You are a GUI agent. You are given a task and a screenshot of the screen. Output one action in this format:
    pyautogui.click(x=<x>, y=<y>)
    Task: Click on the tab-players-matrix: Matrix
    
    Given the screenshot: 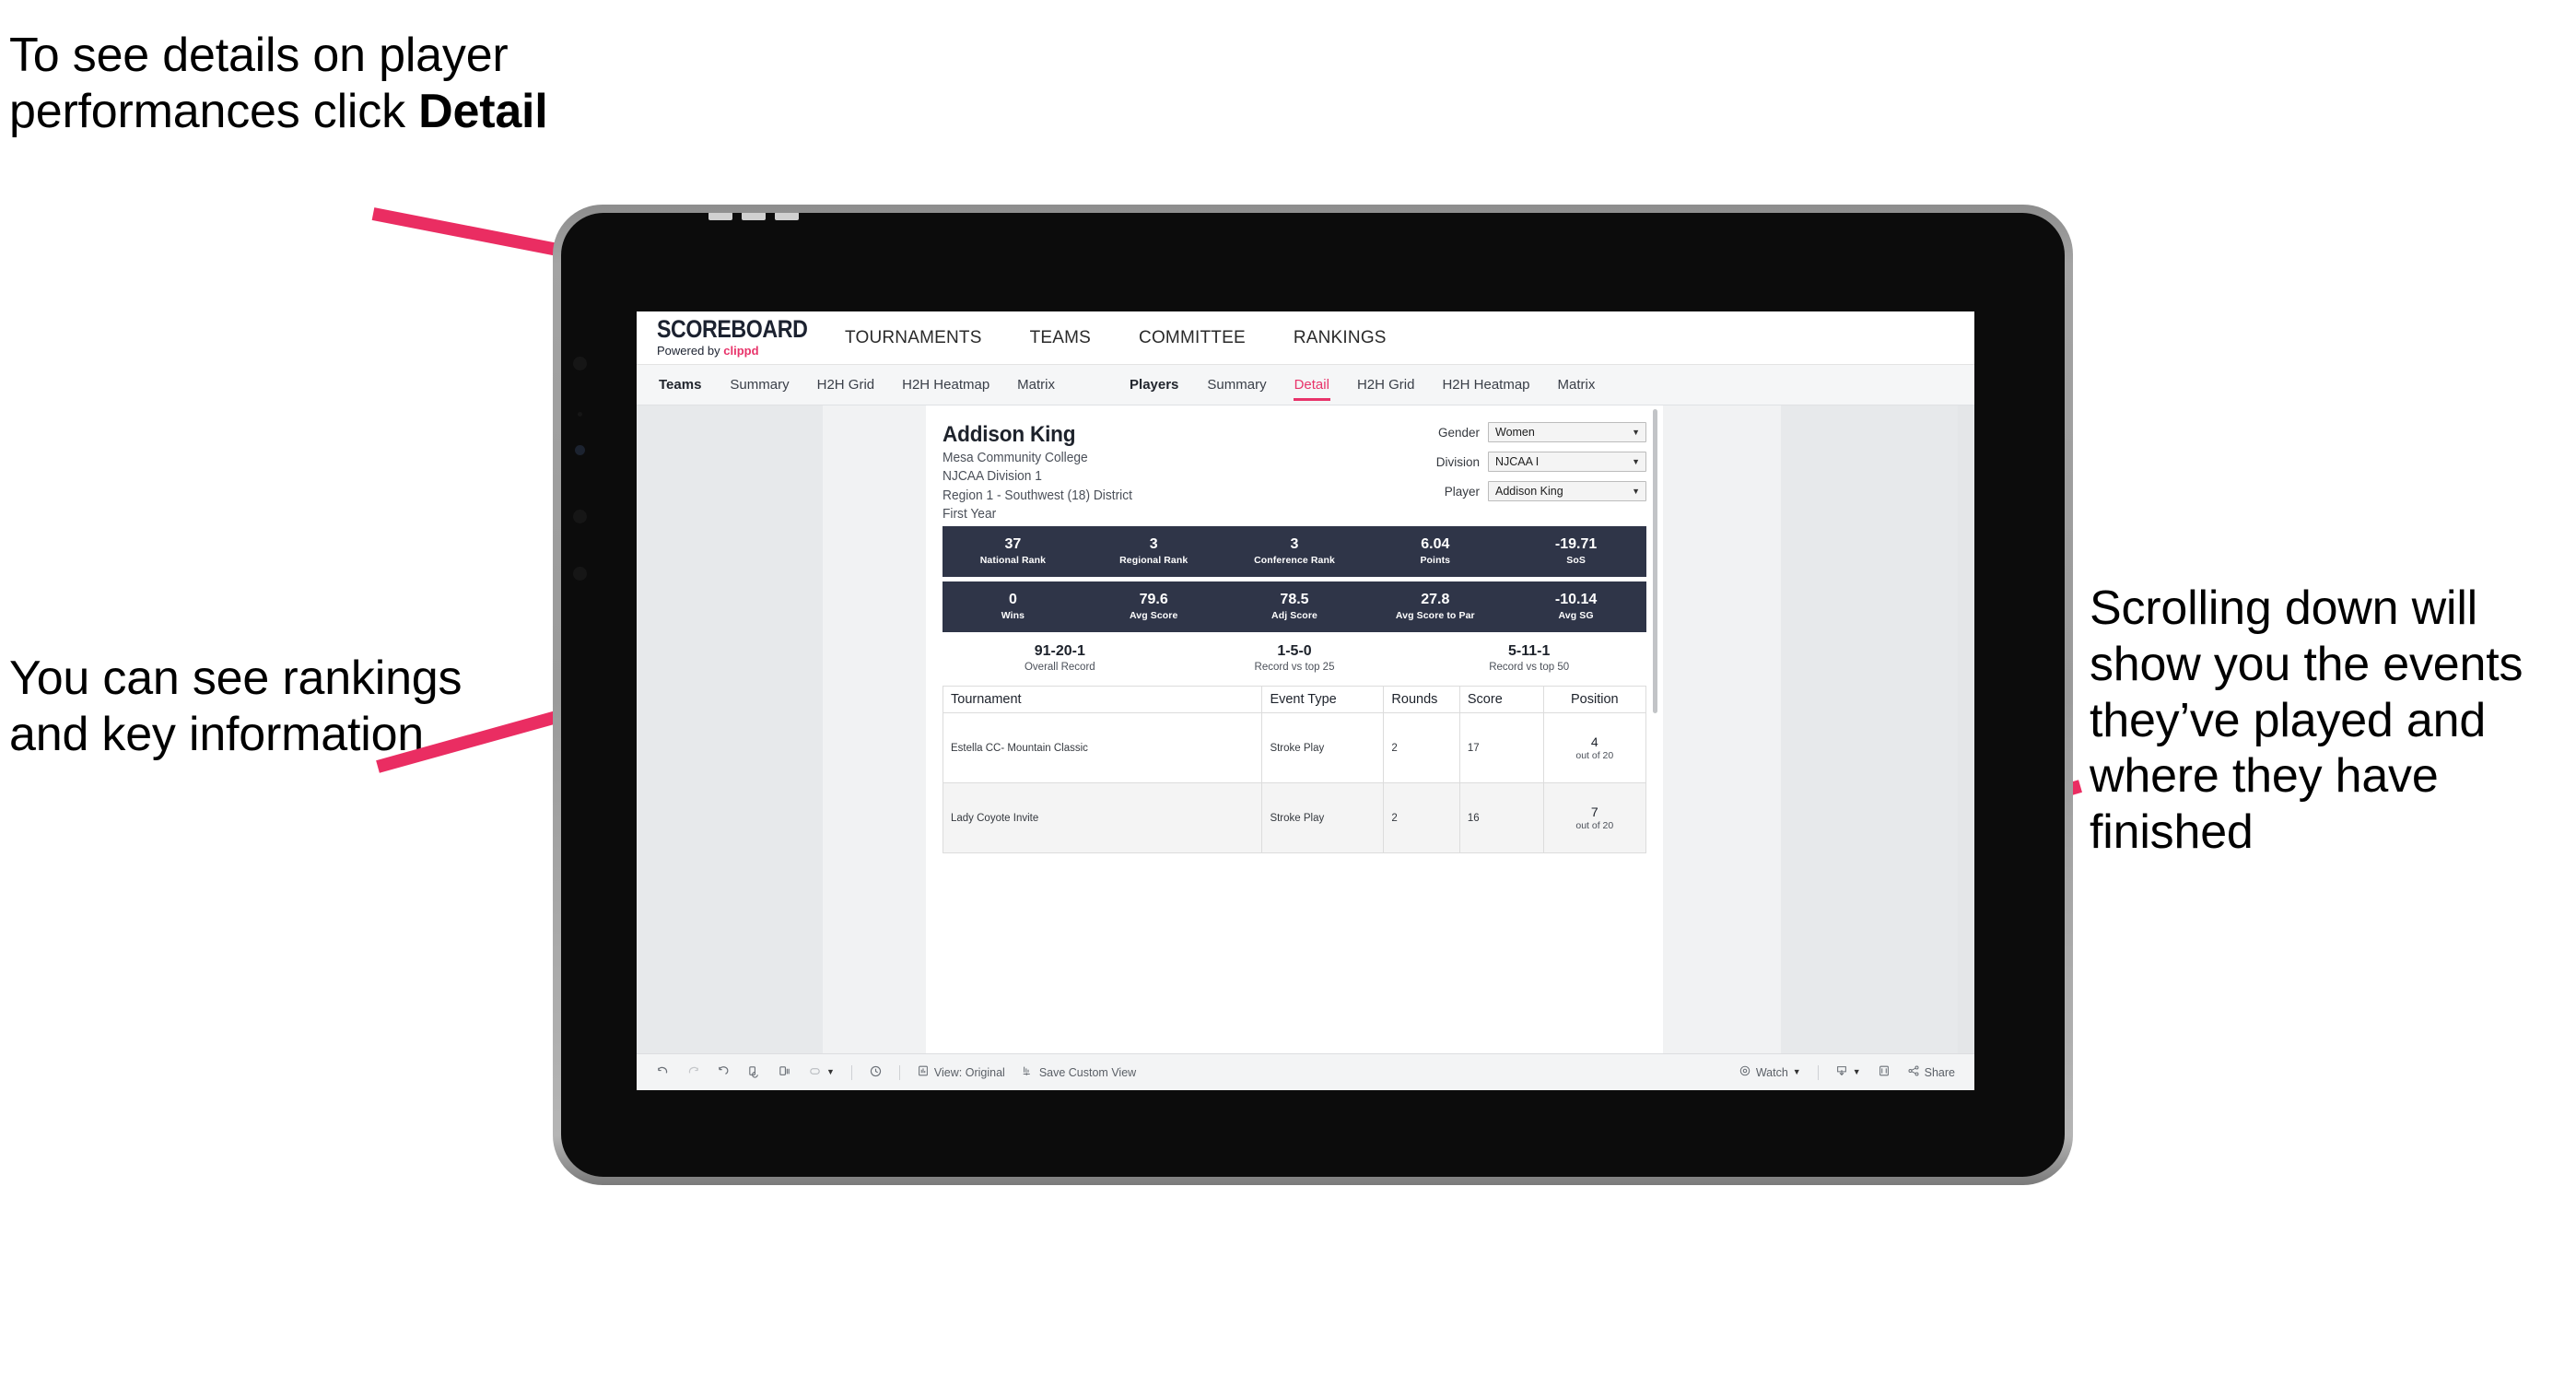 What is the action you would take?
    pyautogui.click(x=1577, y=385)
    